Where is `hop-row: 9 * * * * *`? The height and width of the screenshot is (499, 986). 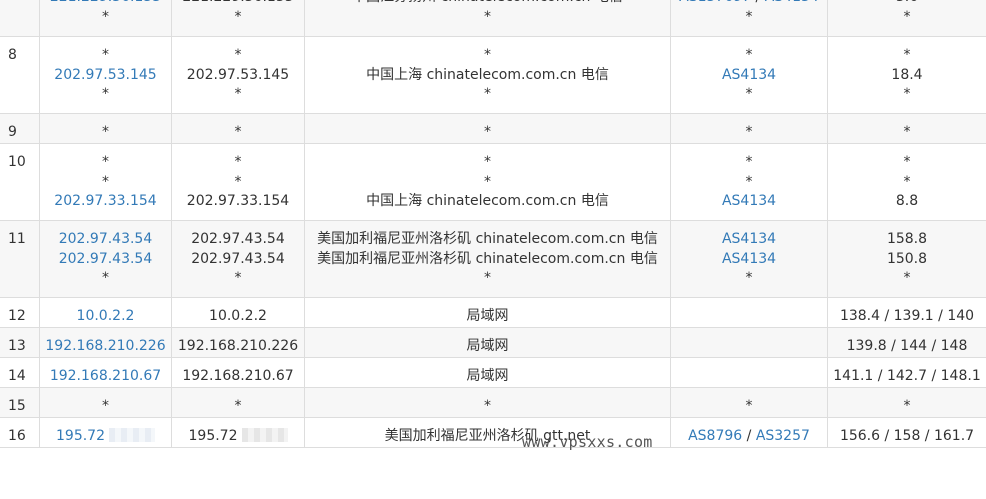
hop-row: 9 * * * * * is located at coordinates (493, 128).